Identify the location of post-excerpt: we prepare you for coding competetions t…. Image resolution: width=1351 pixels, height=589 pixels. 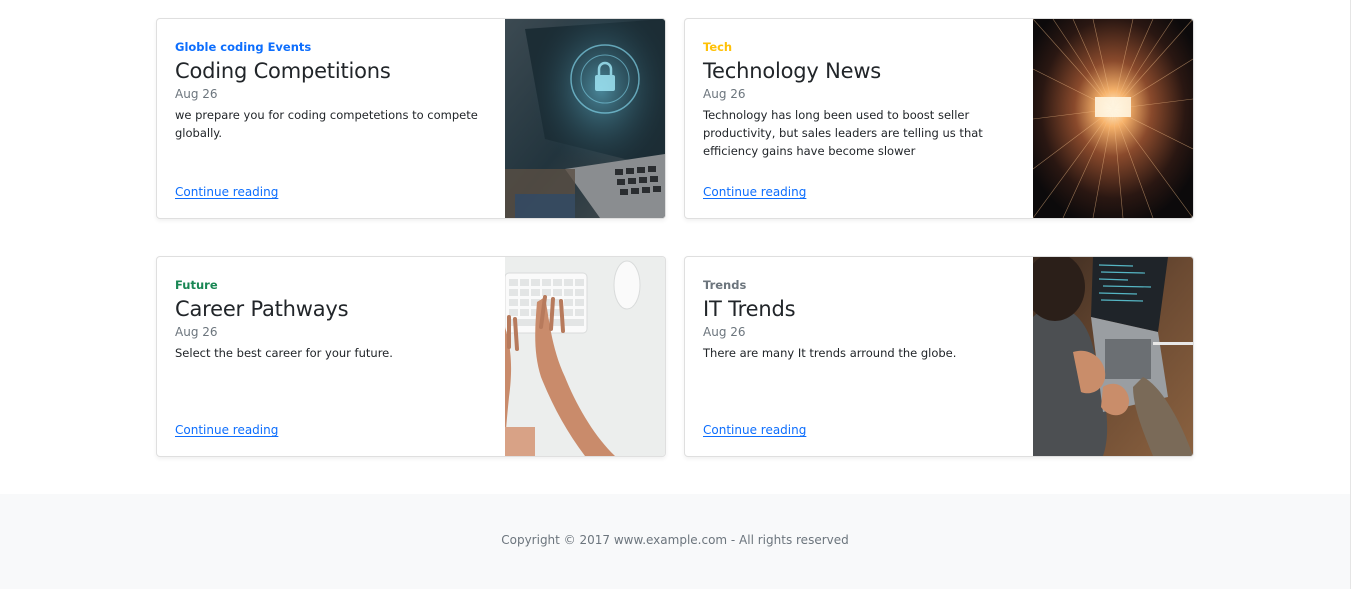
(326, 124).